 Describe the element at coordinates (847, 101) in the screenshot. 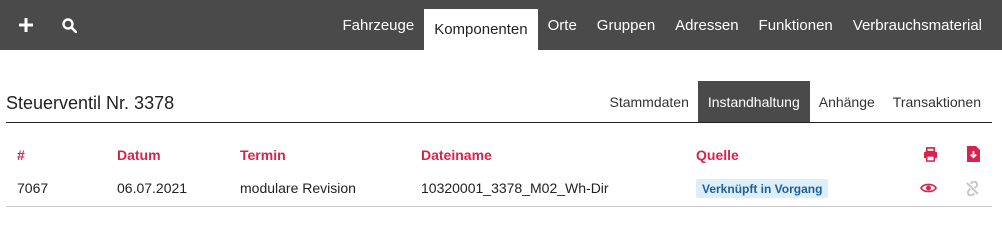

I see `tab-anhaenge: Anhänge` at that location.